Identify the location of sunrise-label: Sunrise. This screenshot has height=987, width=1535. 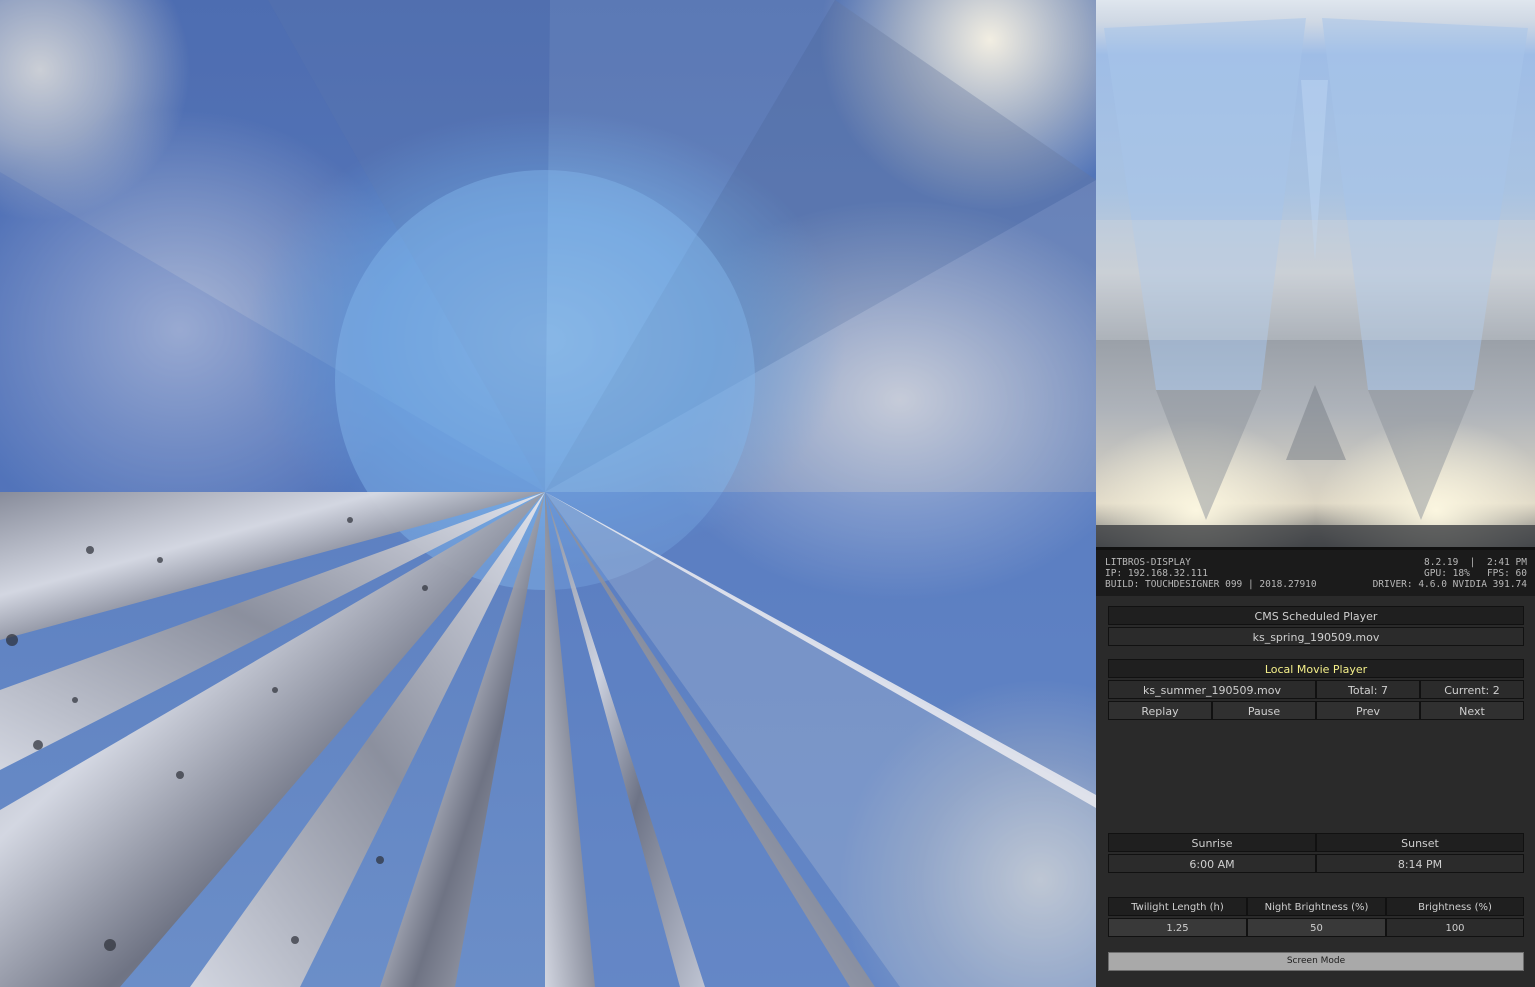
(1212, 842).